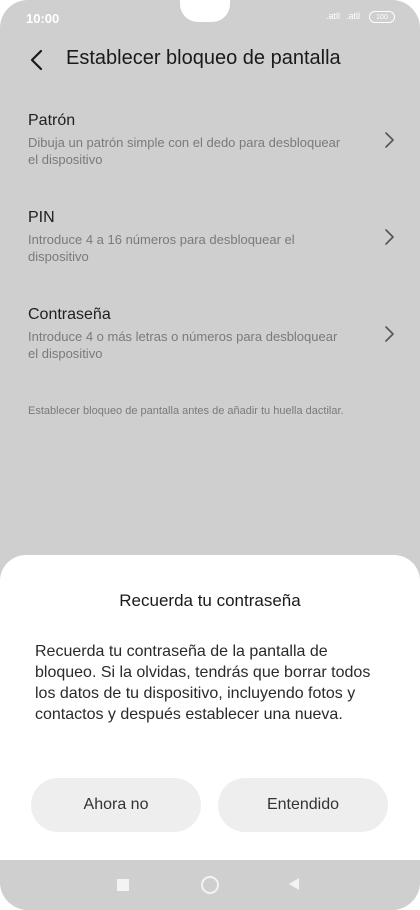  I want to click on not-now-button: Ahora no, so click(116, 805).